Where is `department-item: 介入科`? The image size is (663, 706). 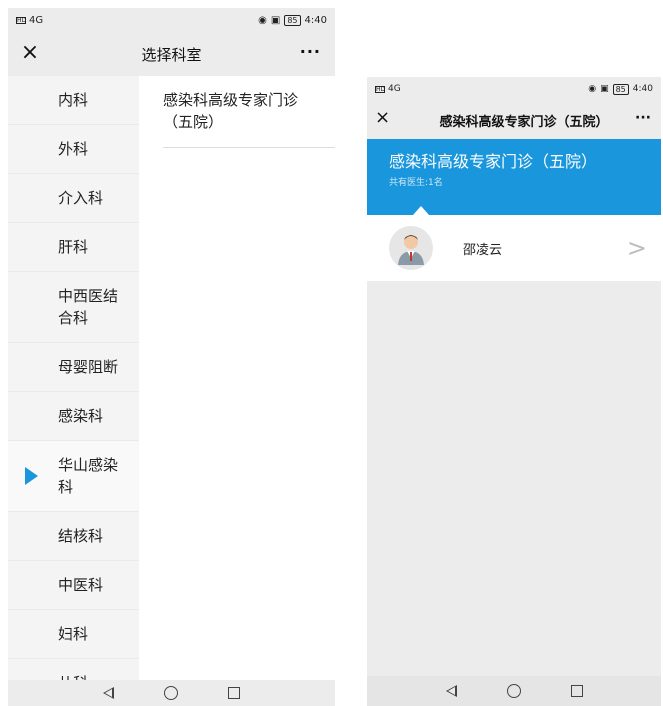
department-item: 介入科 is located at coordinates (73, 198).